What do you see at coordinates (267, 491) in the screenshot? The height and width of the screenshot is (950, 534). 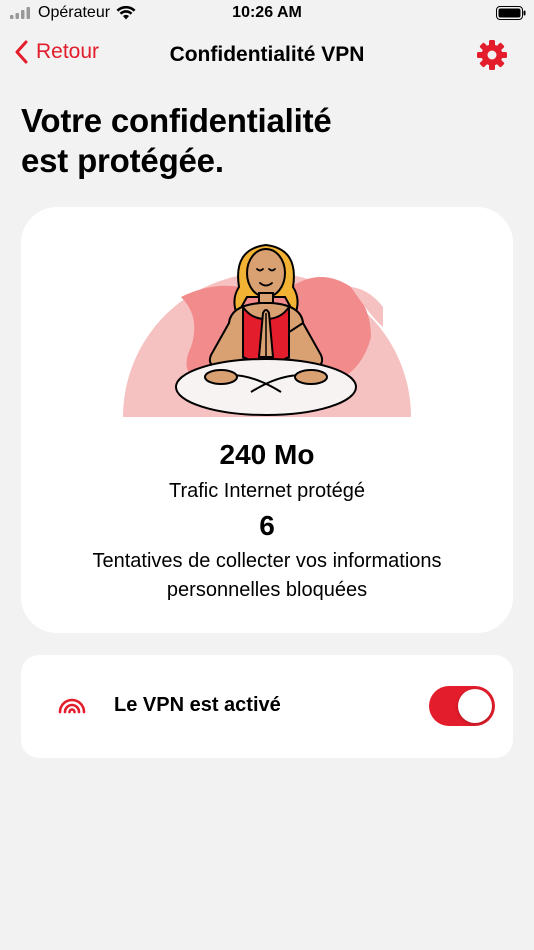 I see `traffic-label: Trafic Internet protégé` at bounding box center [267, 491].